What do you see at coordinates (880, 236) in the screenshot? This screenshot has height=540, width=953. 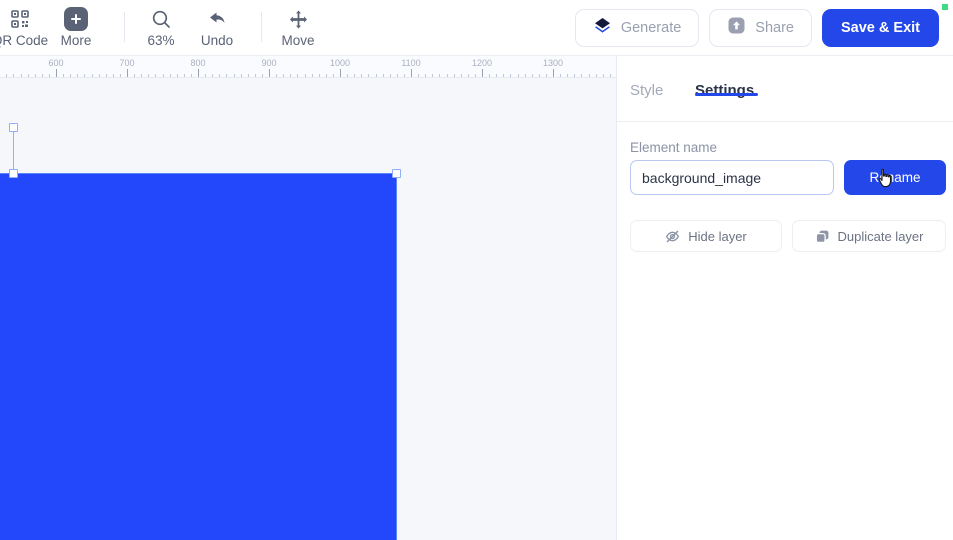 I see `duplicate-layer-label: Duplicate layer` at bounding box center [880, 236].